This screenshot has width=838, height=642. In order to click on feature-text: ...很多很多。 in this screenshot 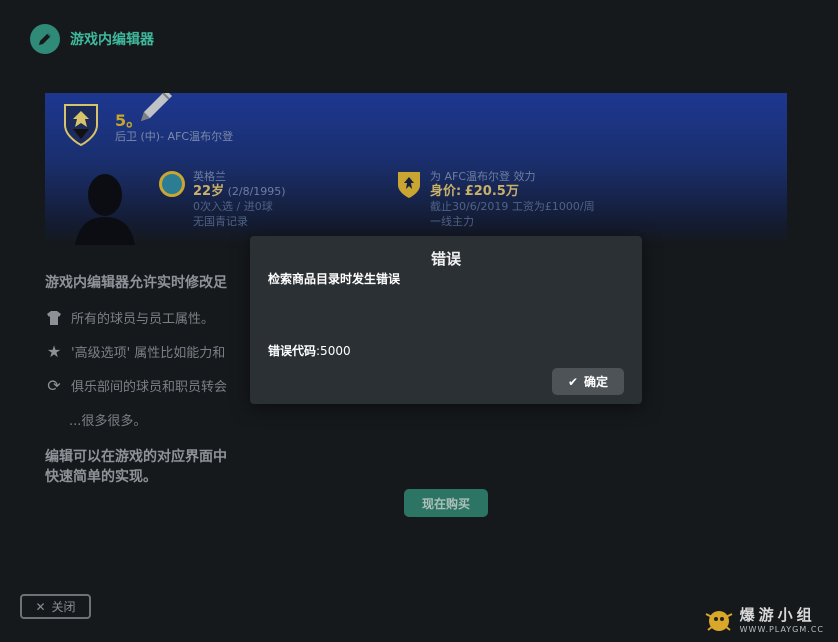, I will do `click(108, 421)`.